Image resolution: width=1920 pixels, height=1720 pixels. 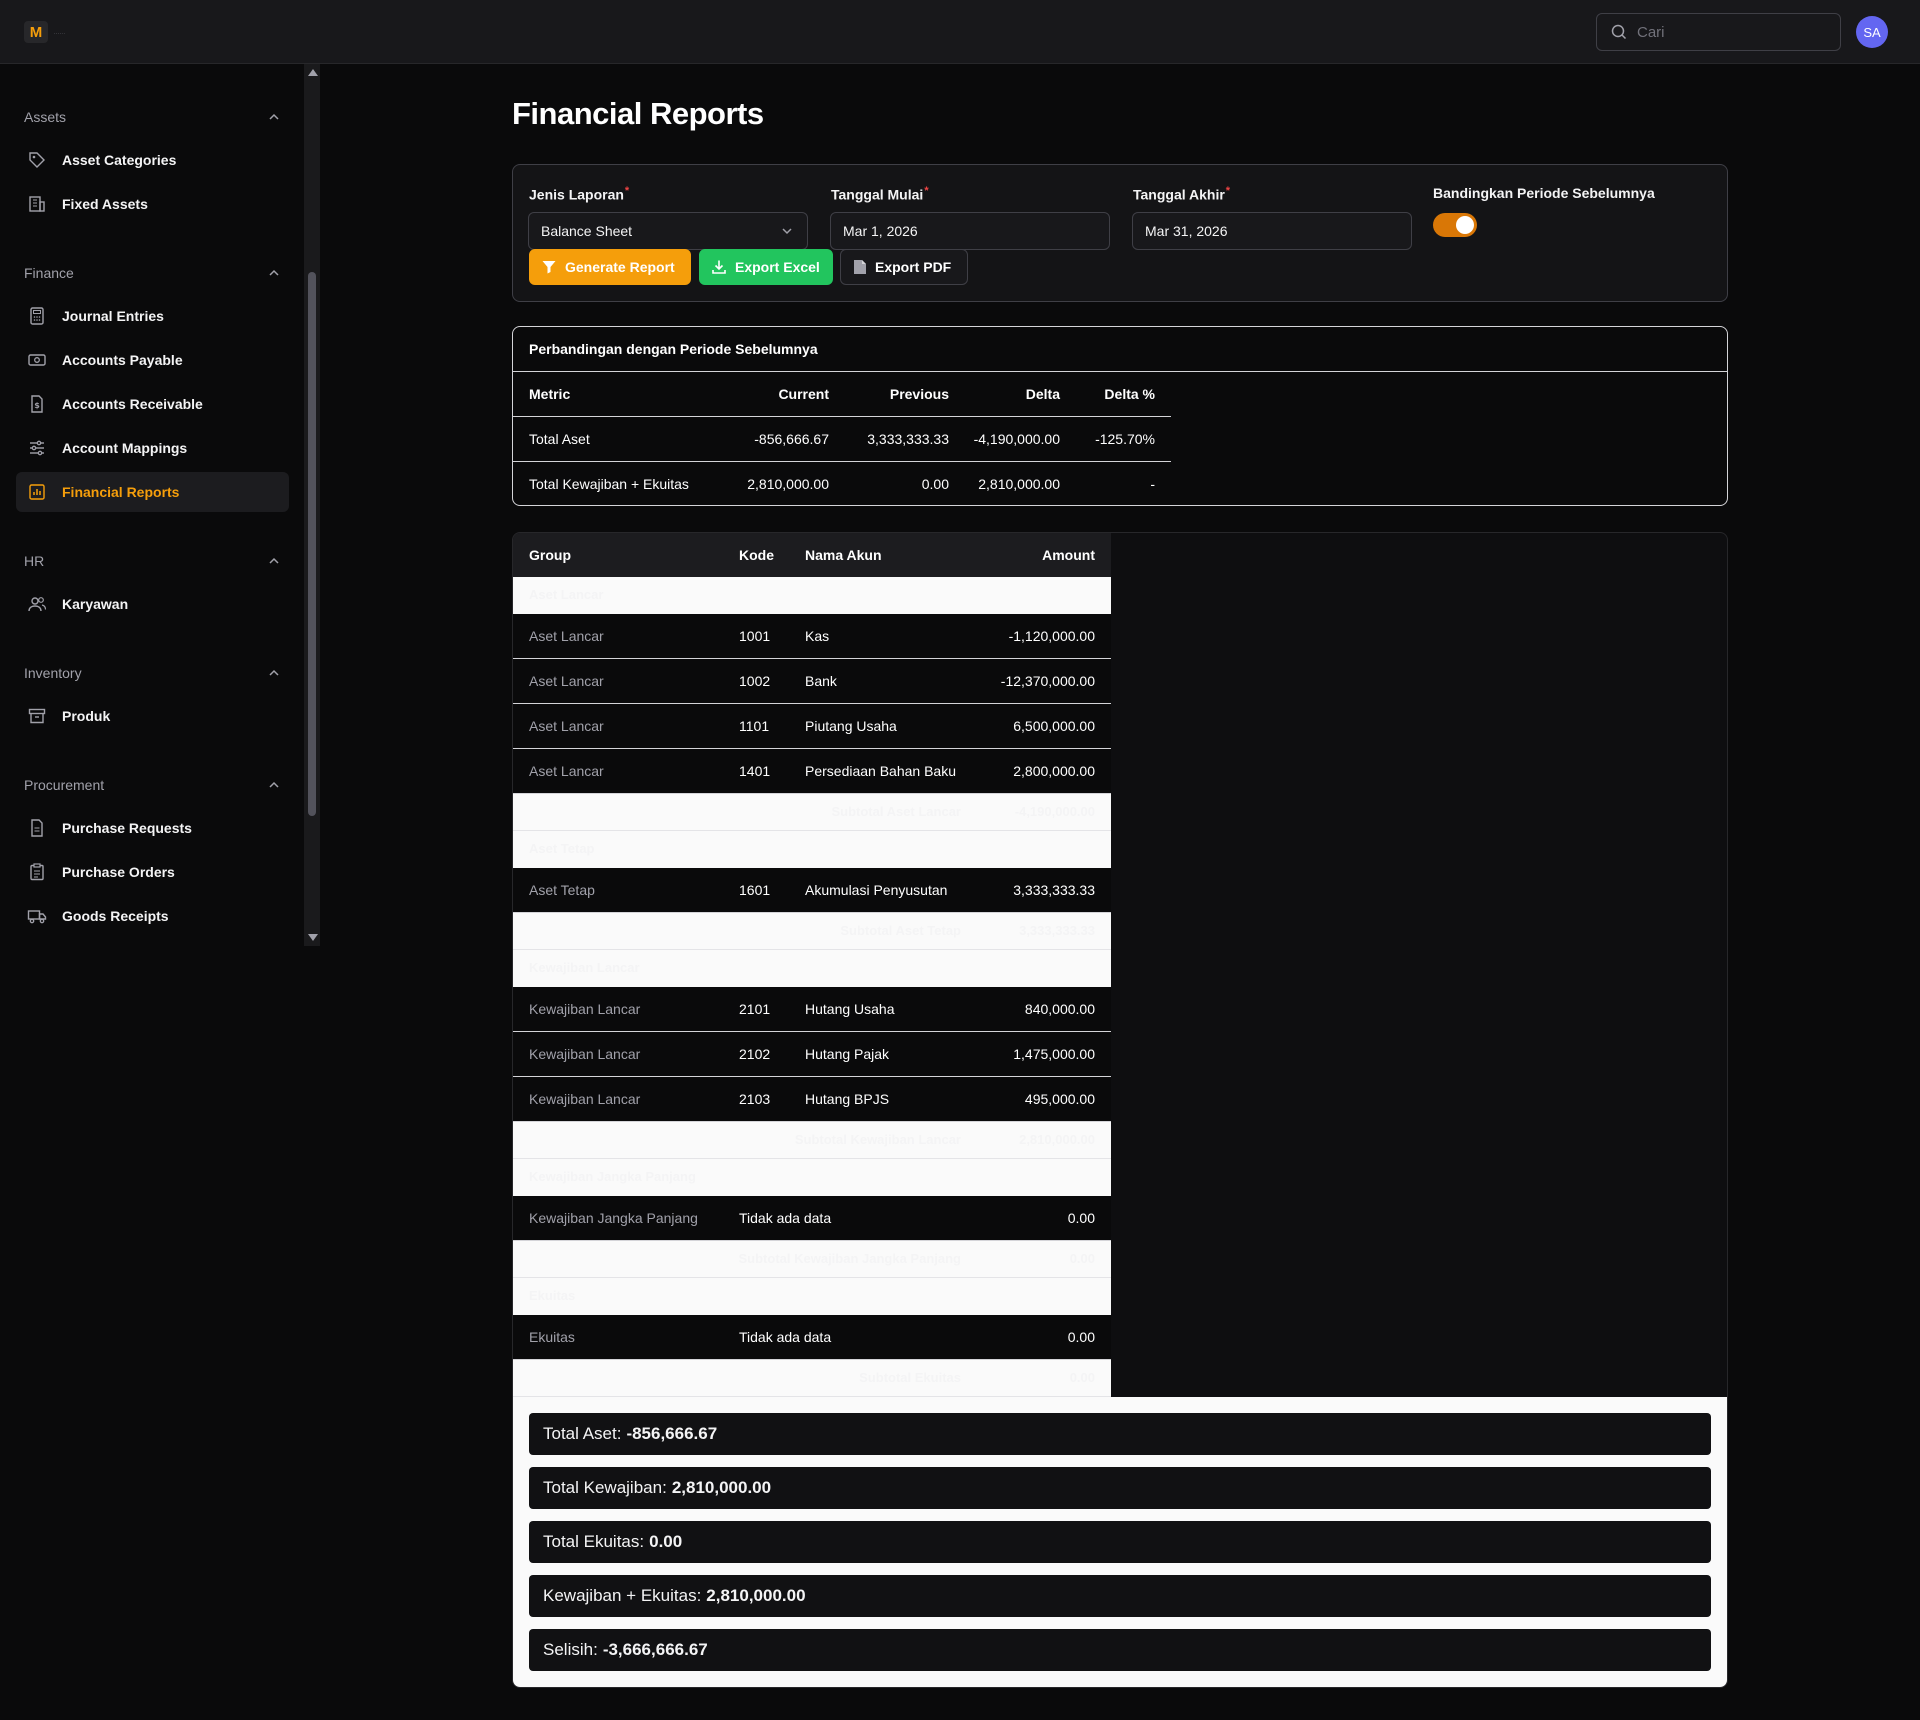 I want to click on sidebar-item-accounts-receivable: $ Accounts Receivable, so click(x=152, y=404).